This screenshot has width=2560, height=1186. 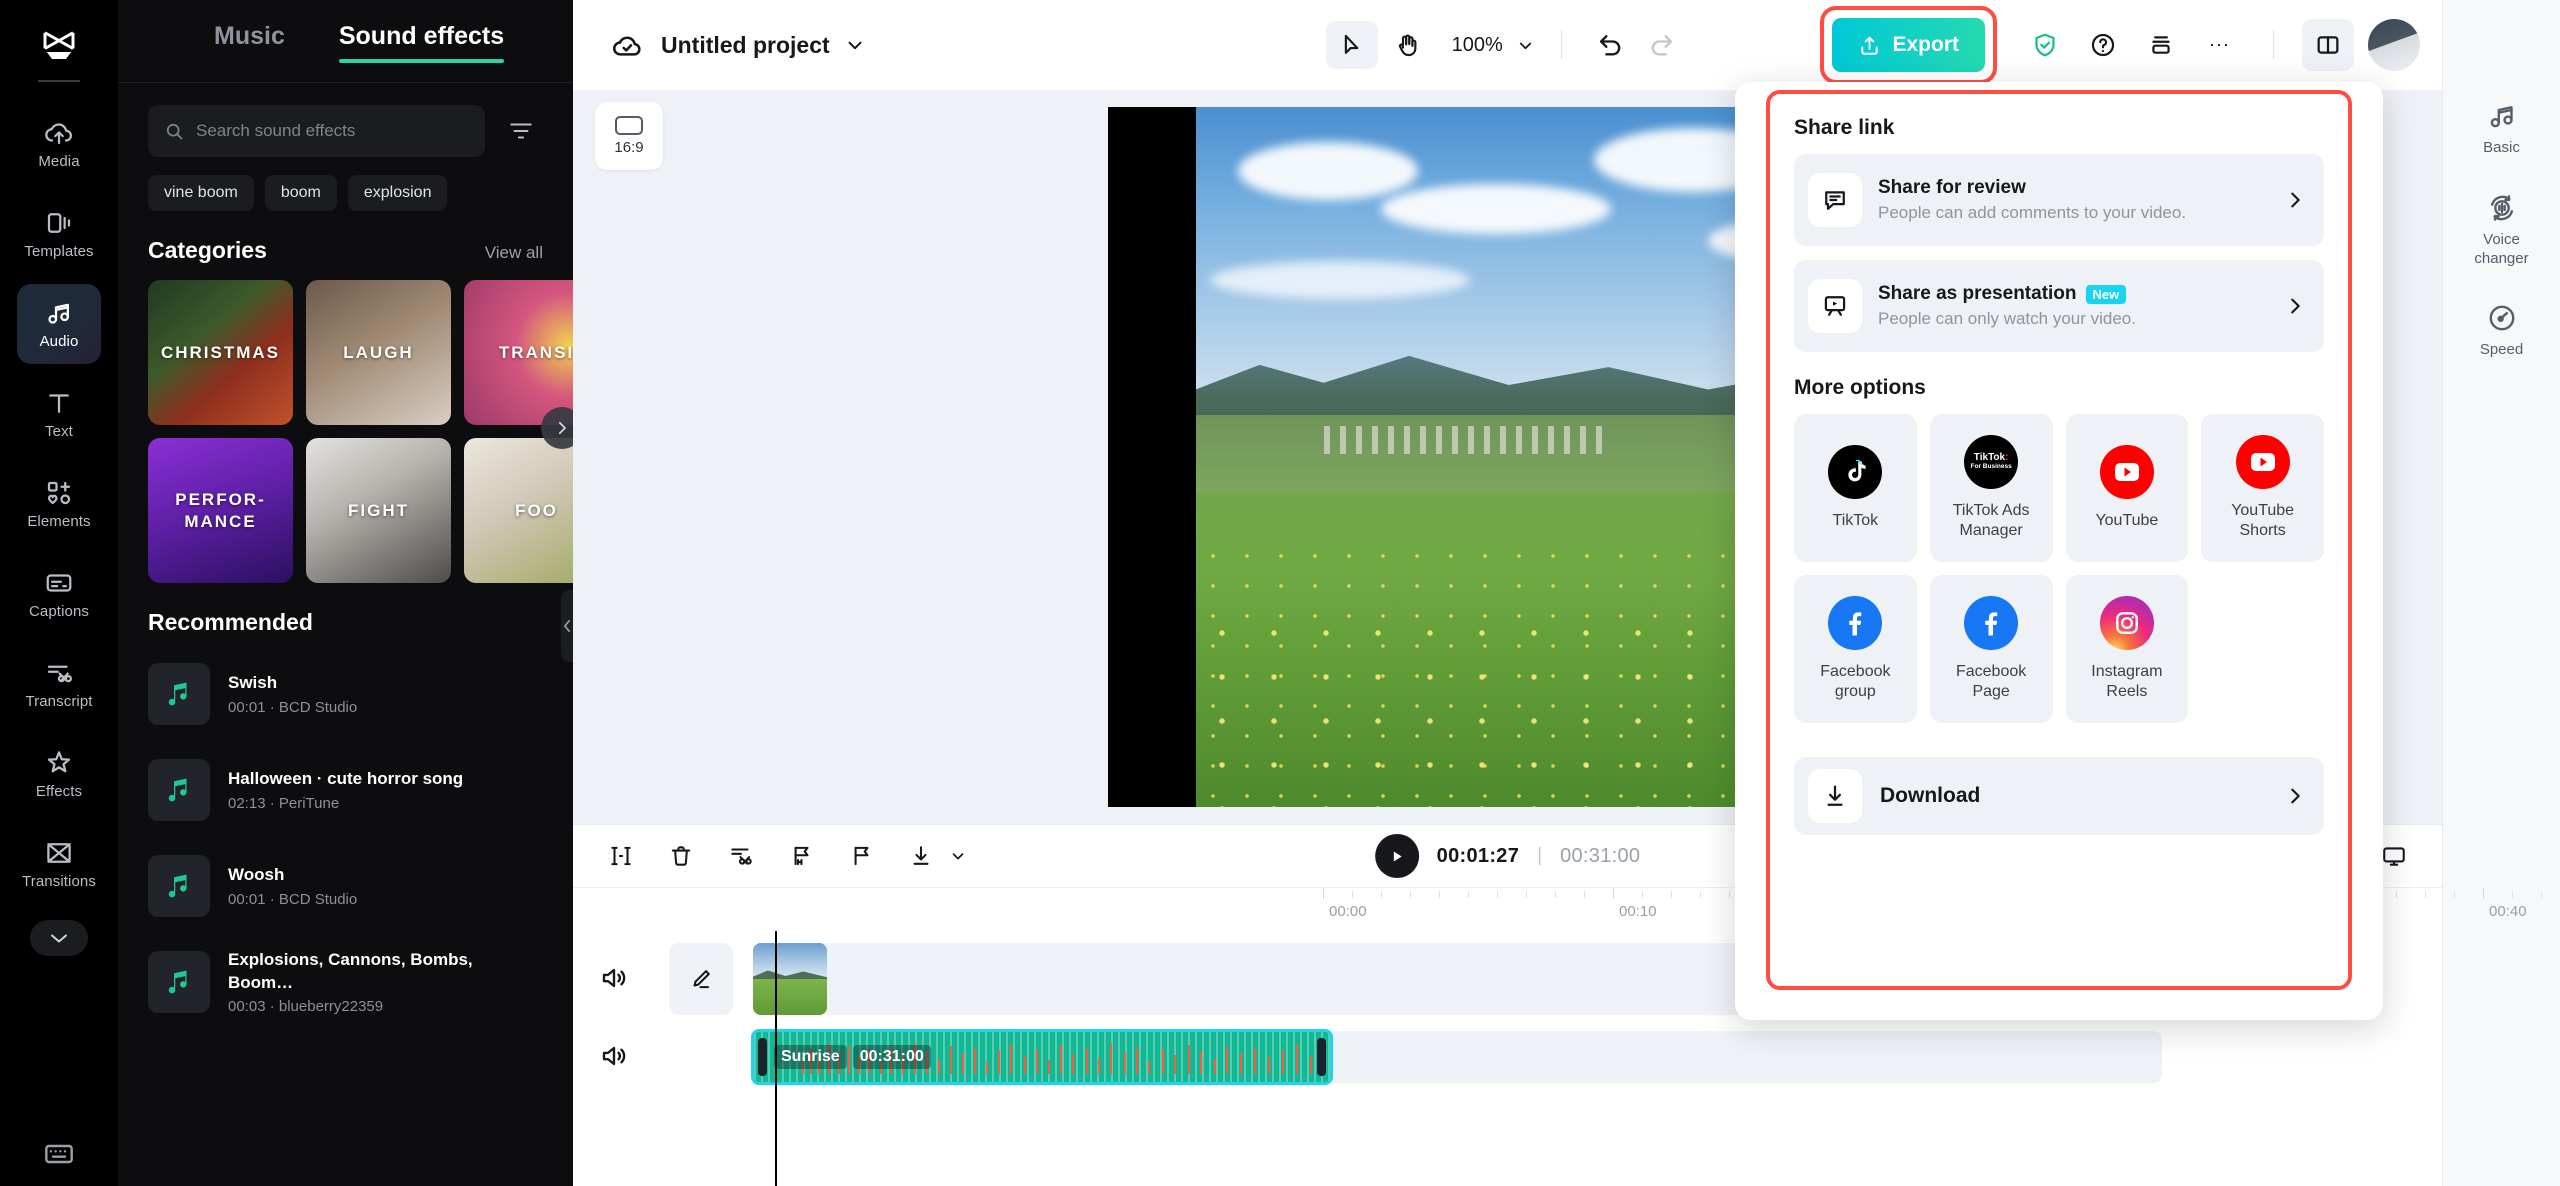 I want to click on sidebar-item-transcript: Transcript, so click(x=59, y=684).